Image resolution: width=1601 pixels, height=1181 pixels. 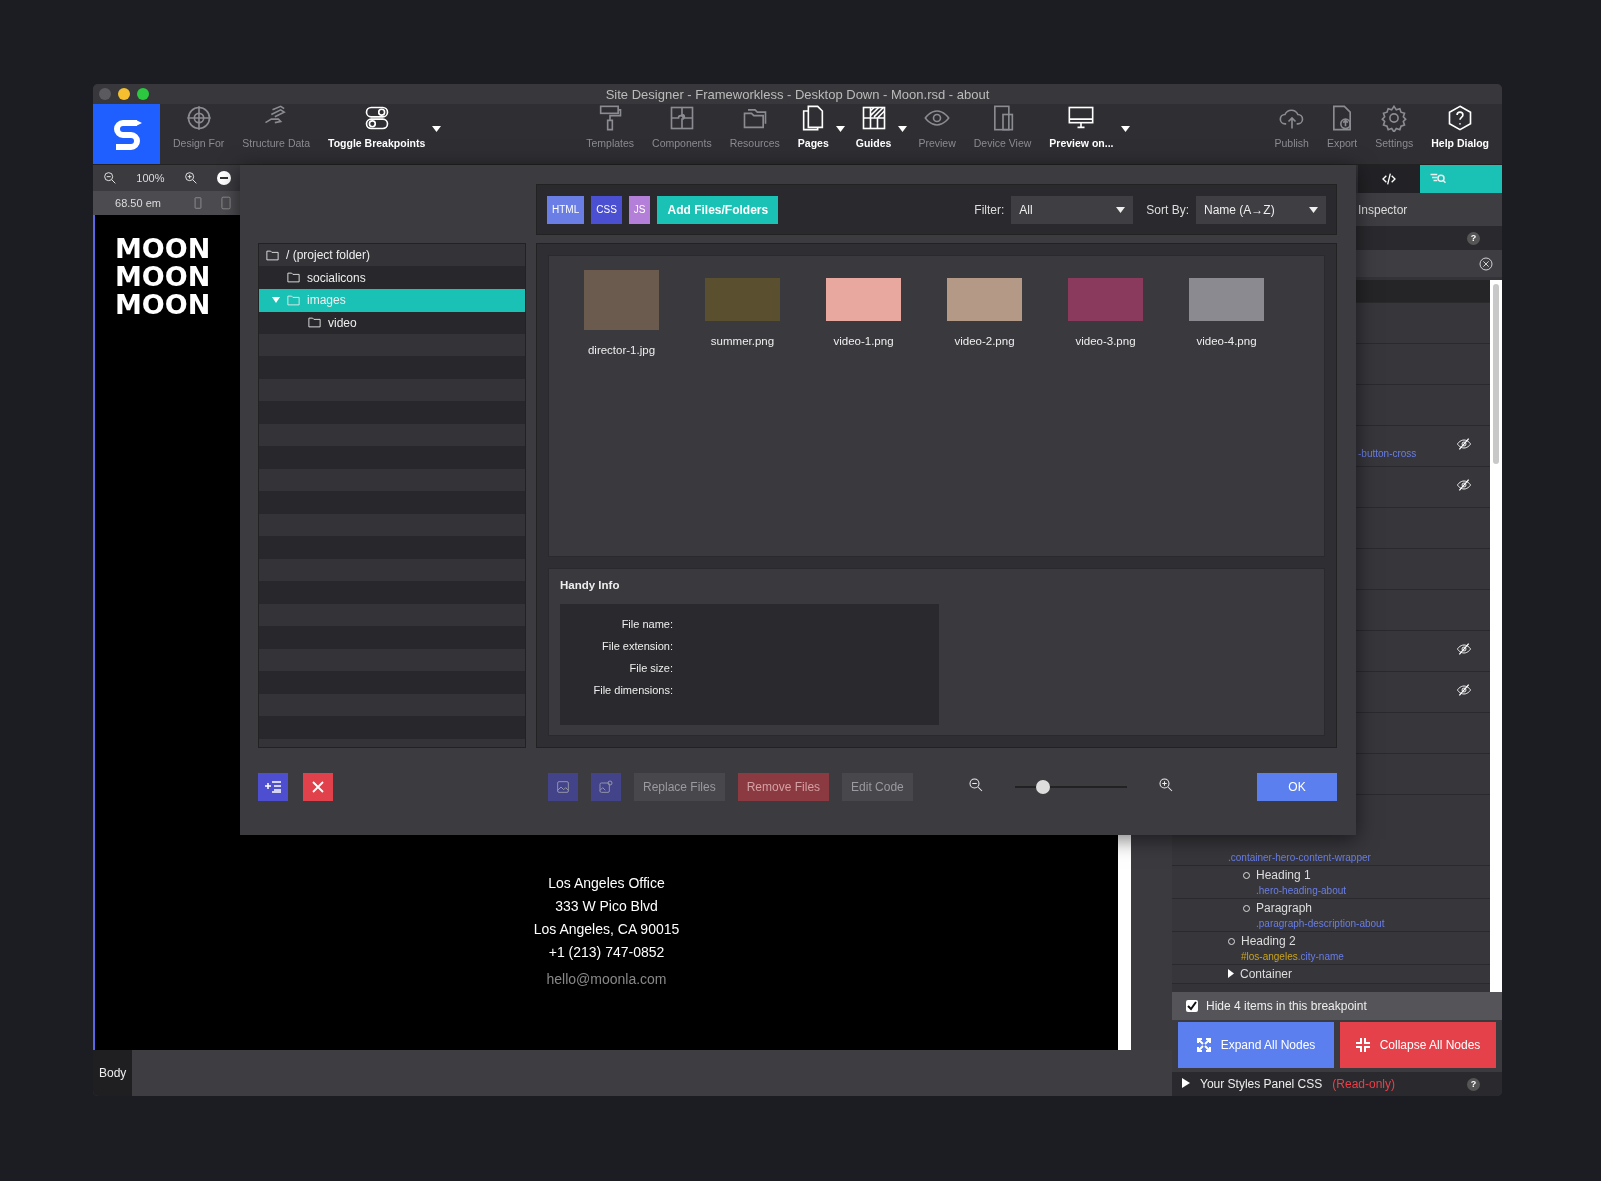 What do you see at coordinates (1256, 1045) in the screenshot?
I see `expand-all-button: Expand All Nodes` at bounding box center [1256, 1045].